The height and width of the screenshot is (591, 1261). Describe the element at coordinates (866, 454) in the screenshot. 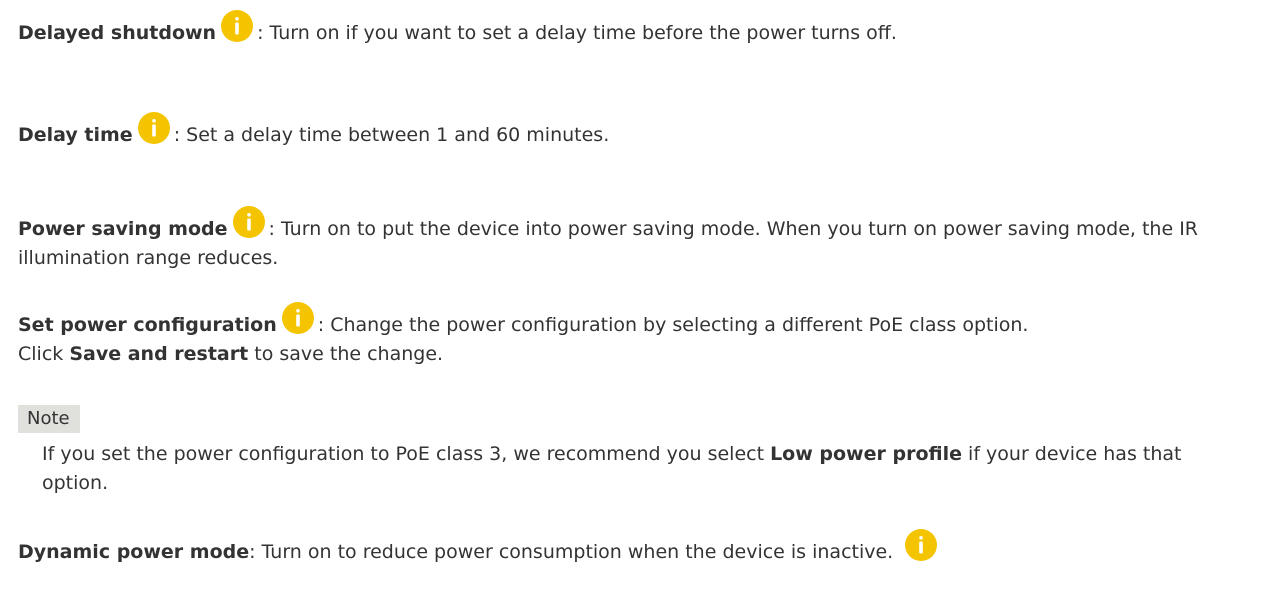

I see `low-power-profile-label: Low power profile` at that location.